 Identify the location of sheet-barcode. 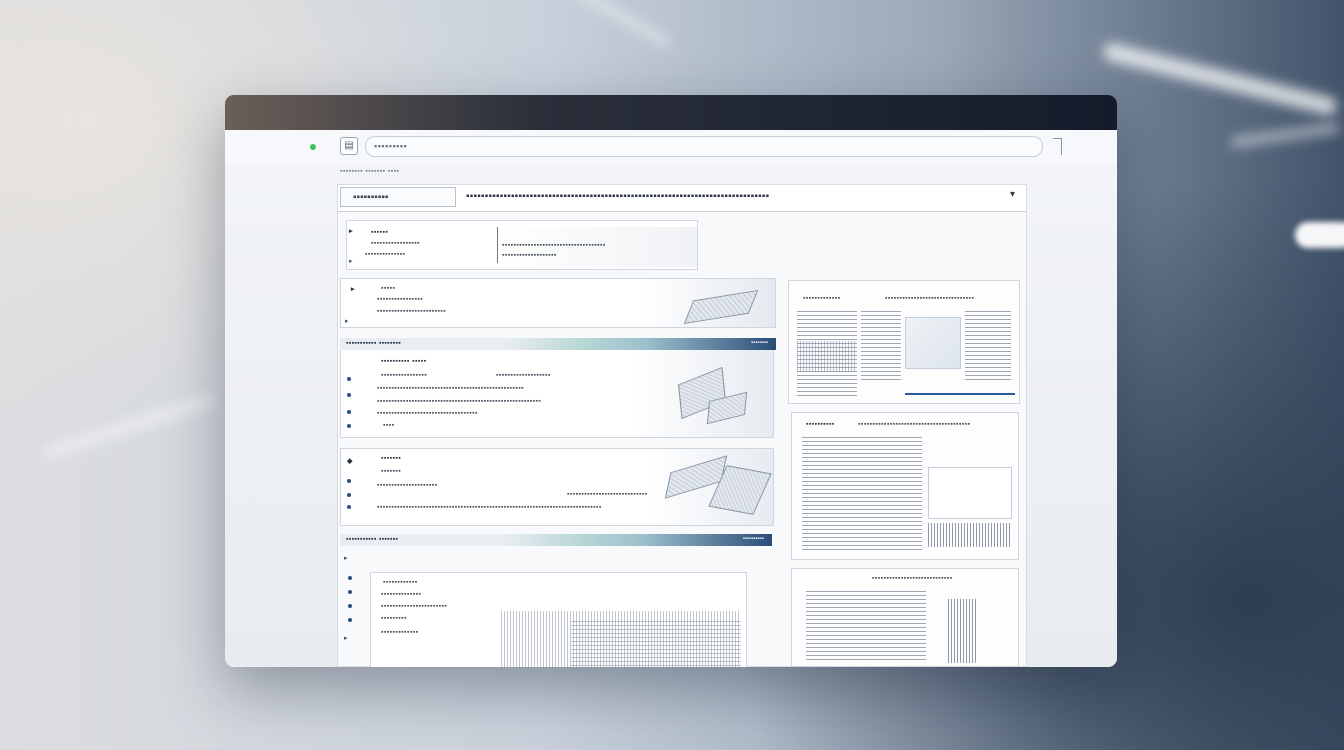
(969, 535).